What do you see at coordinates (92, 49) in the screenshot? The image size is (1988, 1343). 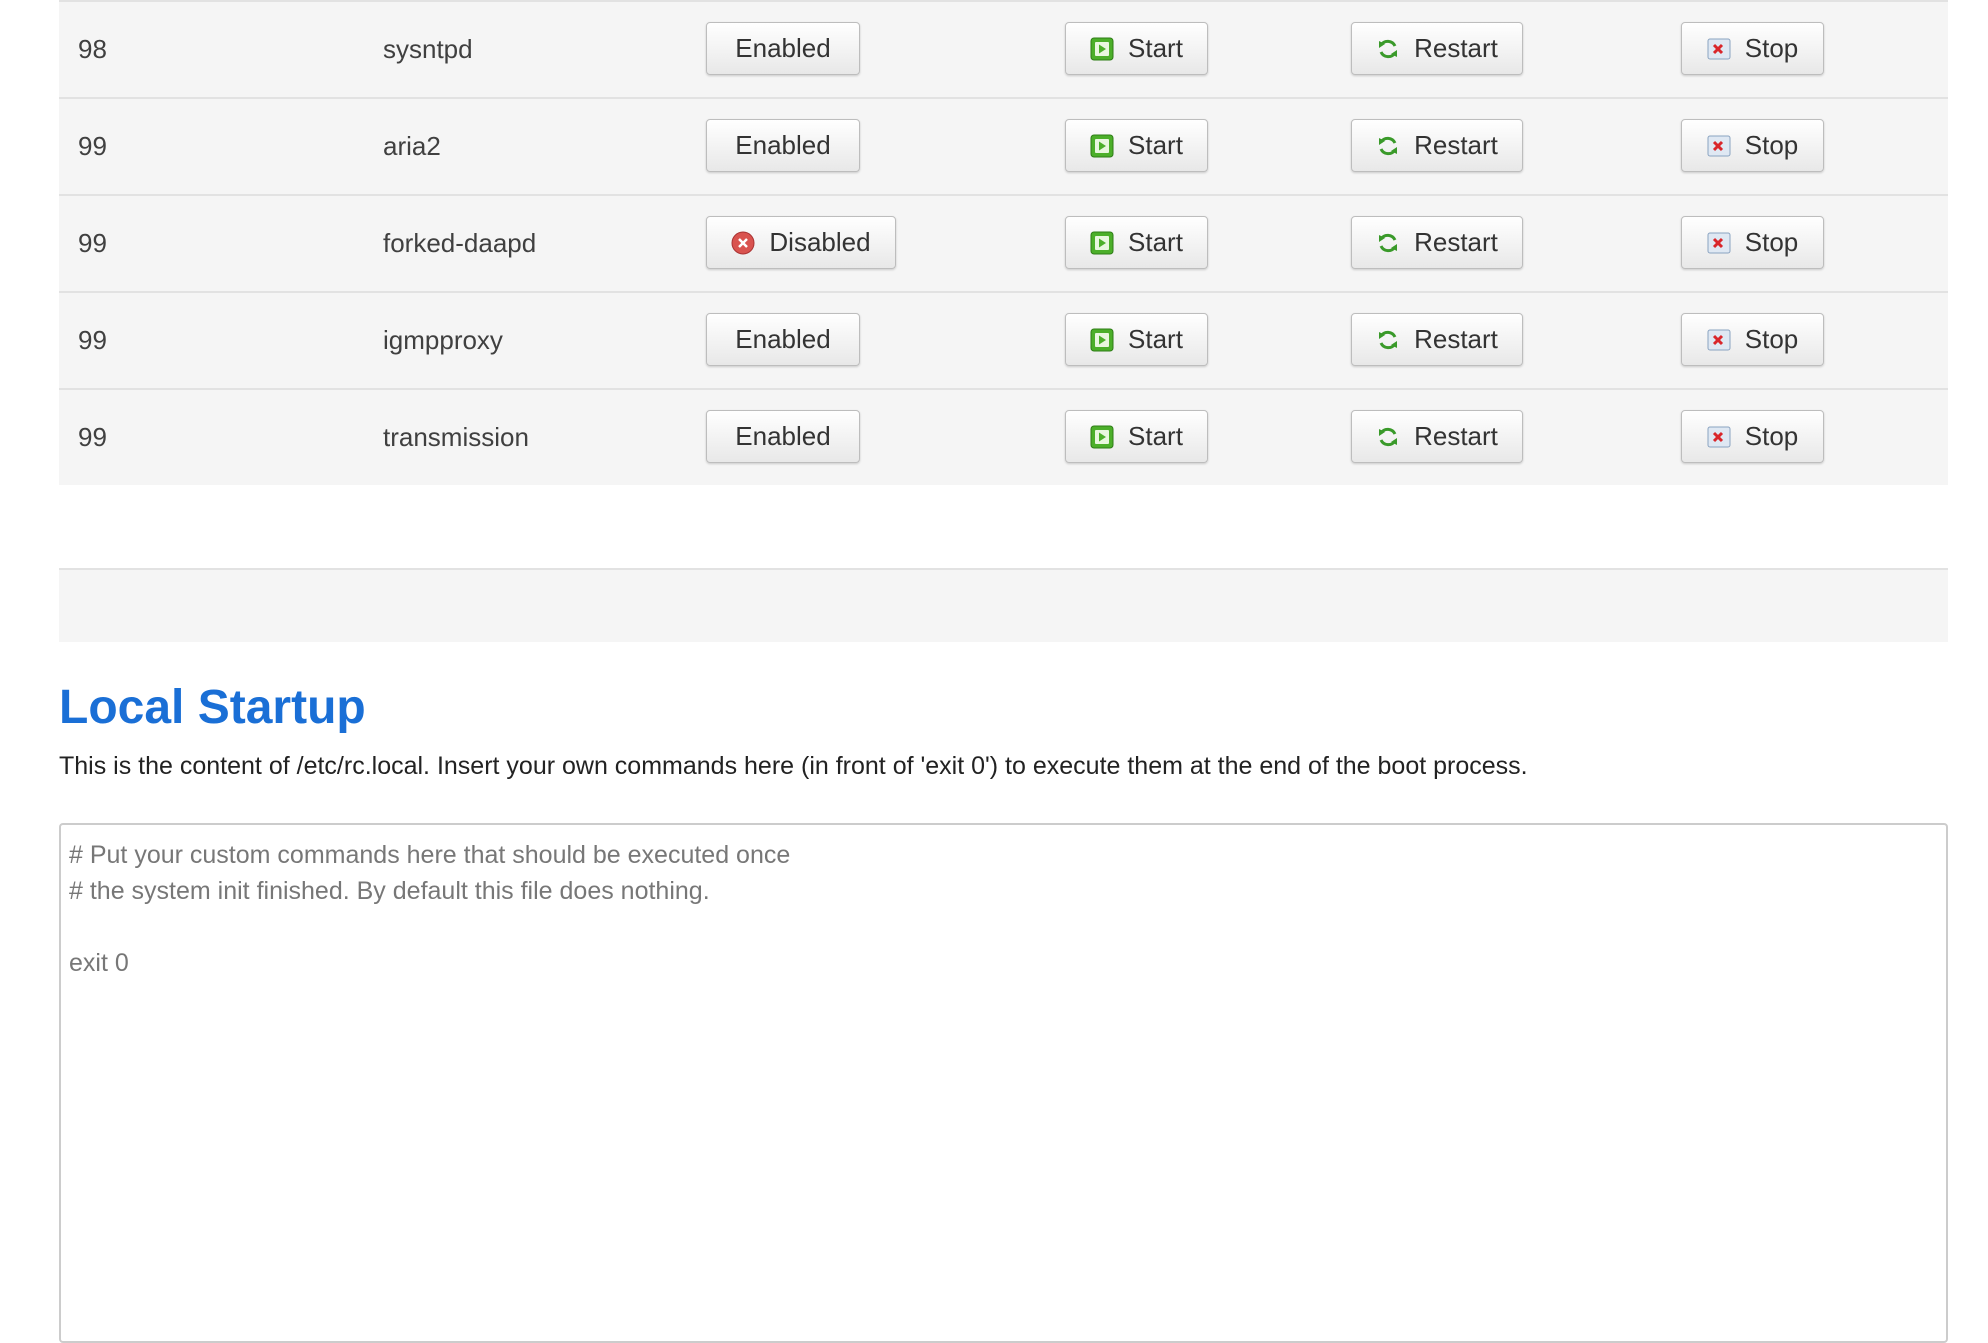 I see `service-priority: 98` at bounding box center [92, 49].